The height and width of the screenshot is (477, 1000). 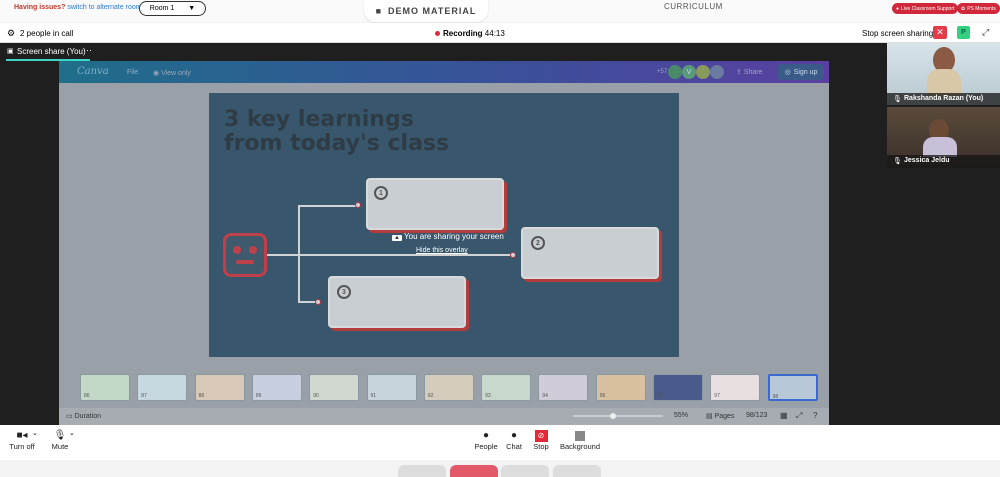 I want to click on screen-share-tab-bar, so click(x=443, y=52).